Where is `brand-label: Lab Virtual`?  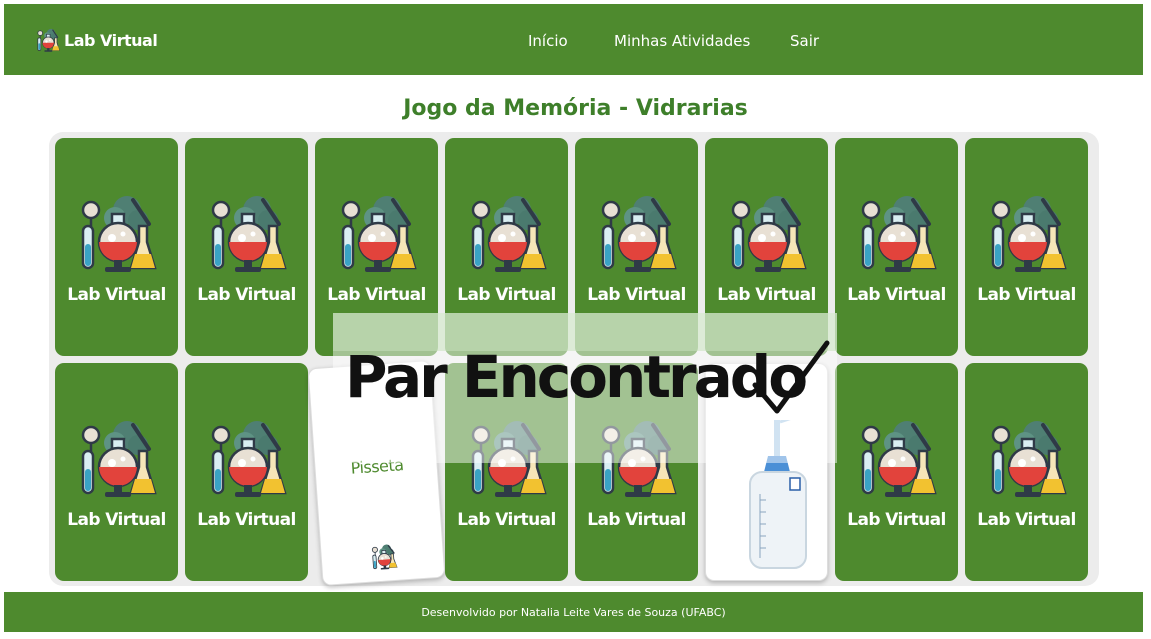 brand-label: Lab Virtual is located at coordinates (111, 40).